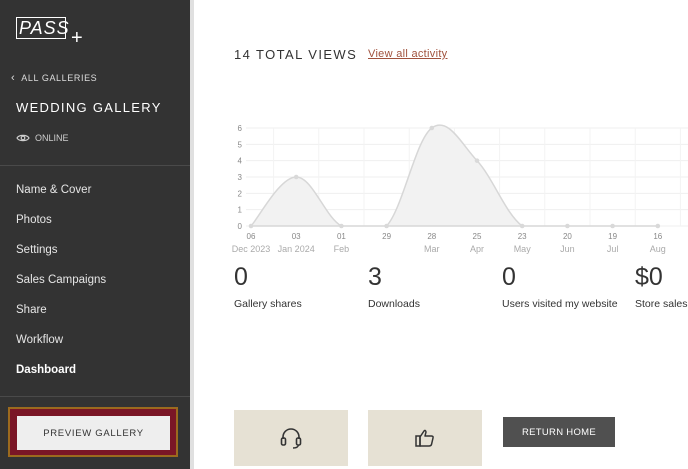 Image resolution: width=688 pixels, height=469 pixels. What do you see at coordinates (522, 236) in the screenshot?
I see `x-tick-day: 23` at bounding box center [522, 236].